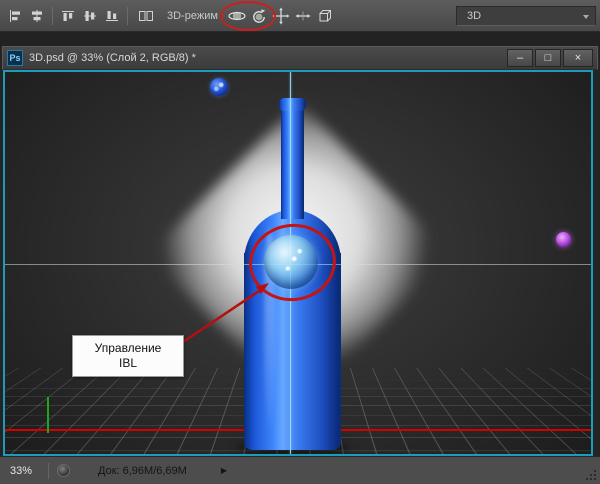  Describe the element at coordinates (48, 470) in the screenshot. I see `statusbar-separator` at that location.